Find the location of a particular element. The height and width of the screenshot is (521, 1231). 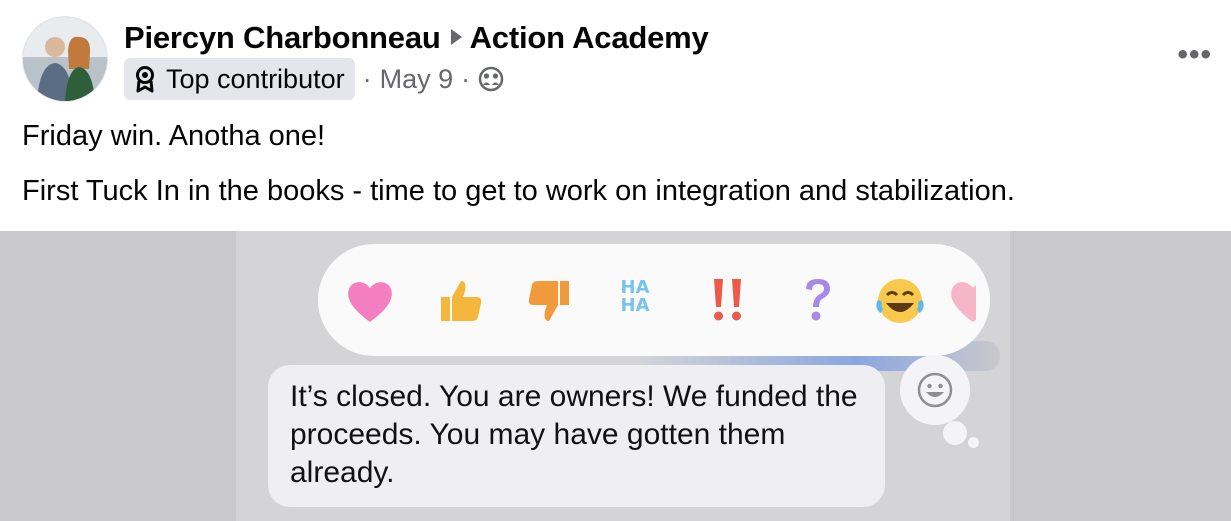

author-name: Piercyn Charbonneau is located at coordinates (282, 37).